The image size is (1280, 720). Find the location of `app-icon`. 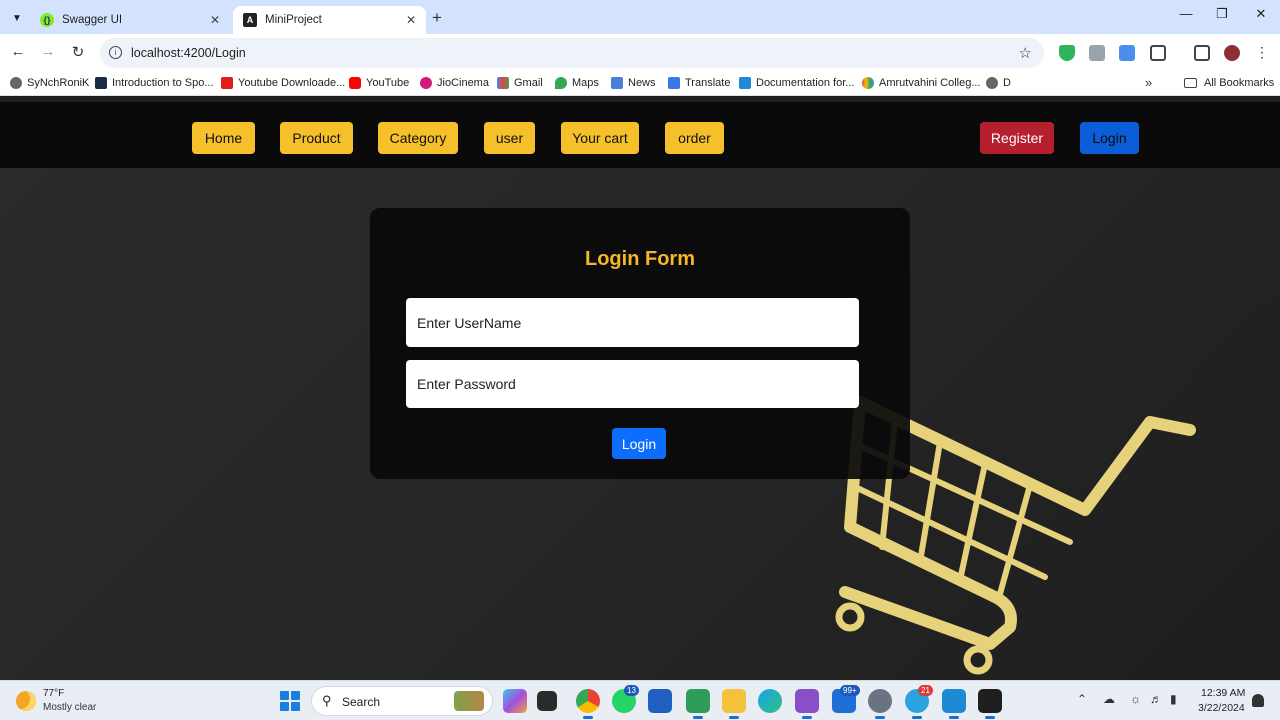

app-icon is located at coordinates (698, 704).